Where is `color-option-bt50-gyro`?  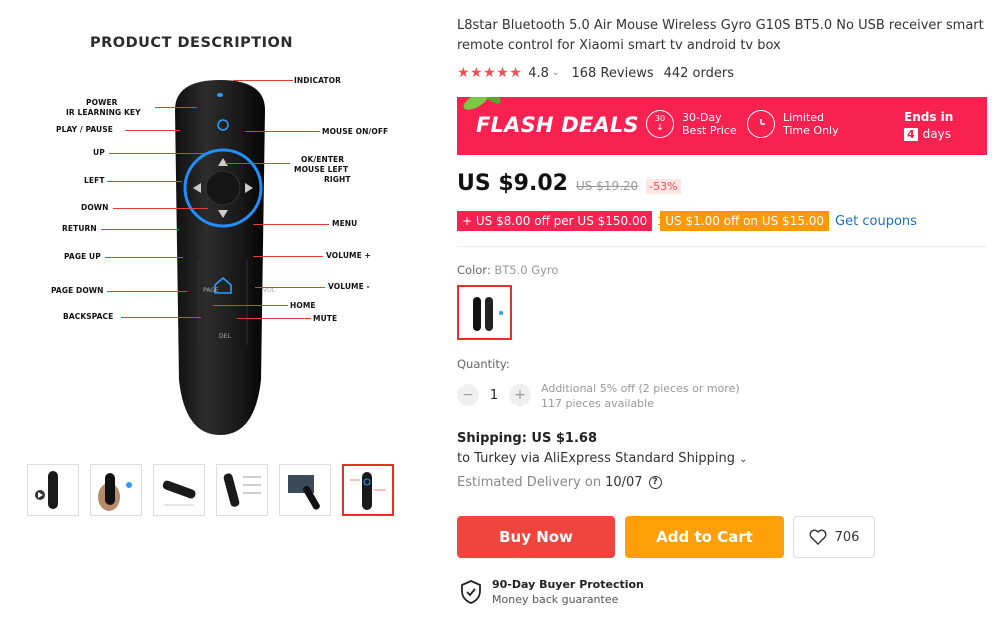 color-option-bt50-gyro is located at coordinates (484, 312).